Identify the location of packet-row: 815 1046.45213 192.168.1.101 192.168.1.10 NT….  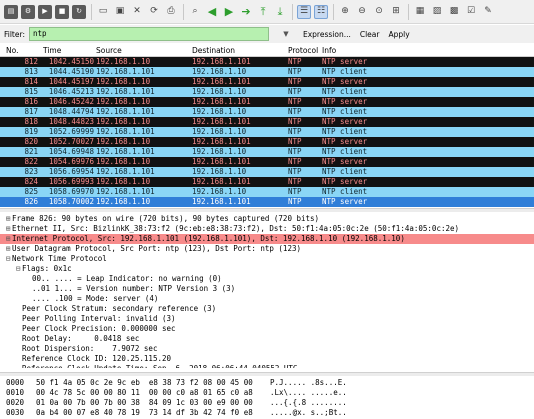
(267, 92).